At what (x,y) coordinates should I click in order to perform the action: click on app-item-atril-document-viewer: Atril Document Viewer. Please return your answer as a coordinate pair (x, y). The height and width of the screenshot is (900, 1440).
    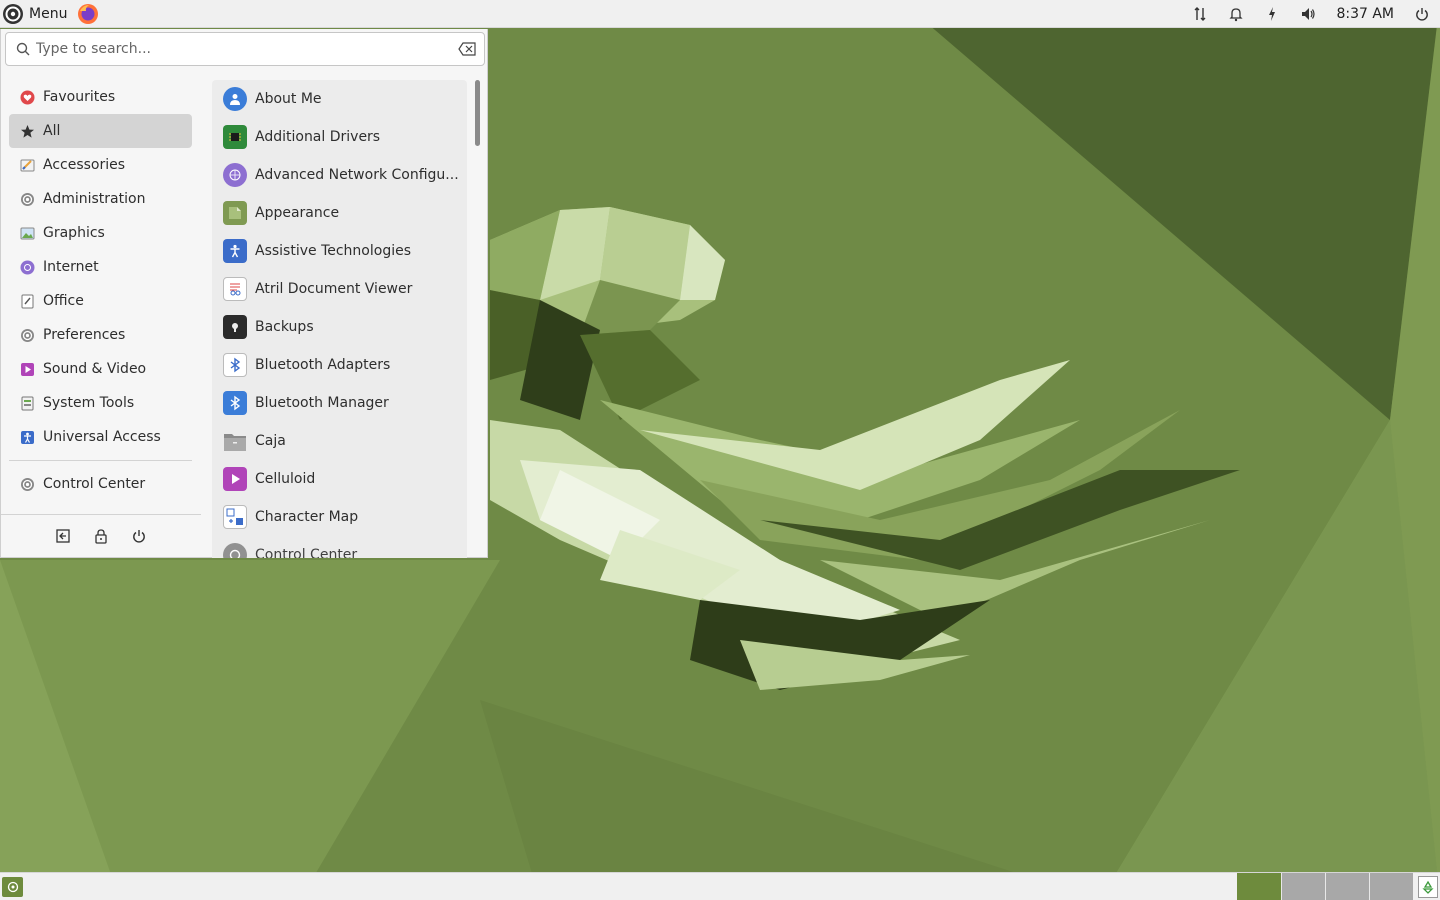
    Looking at the image, I should click on (339, 289).